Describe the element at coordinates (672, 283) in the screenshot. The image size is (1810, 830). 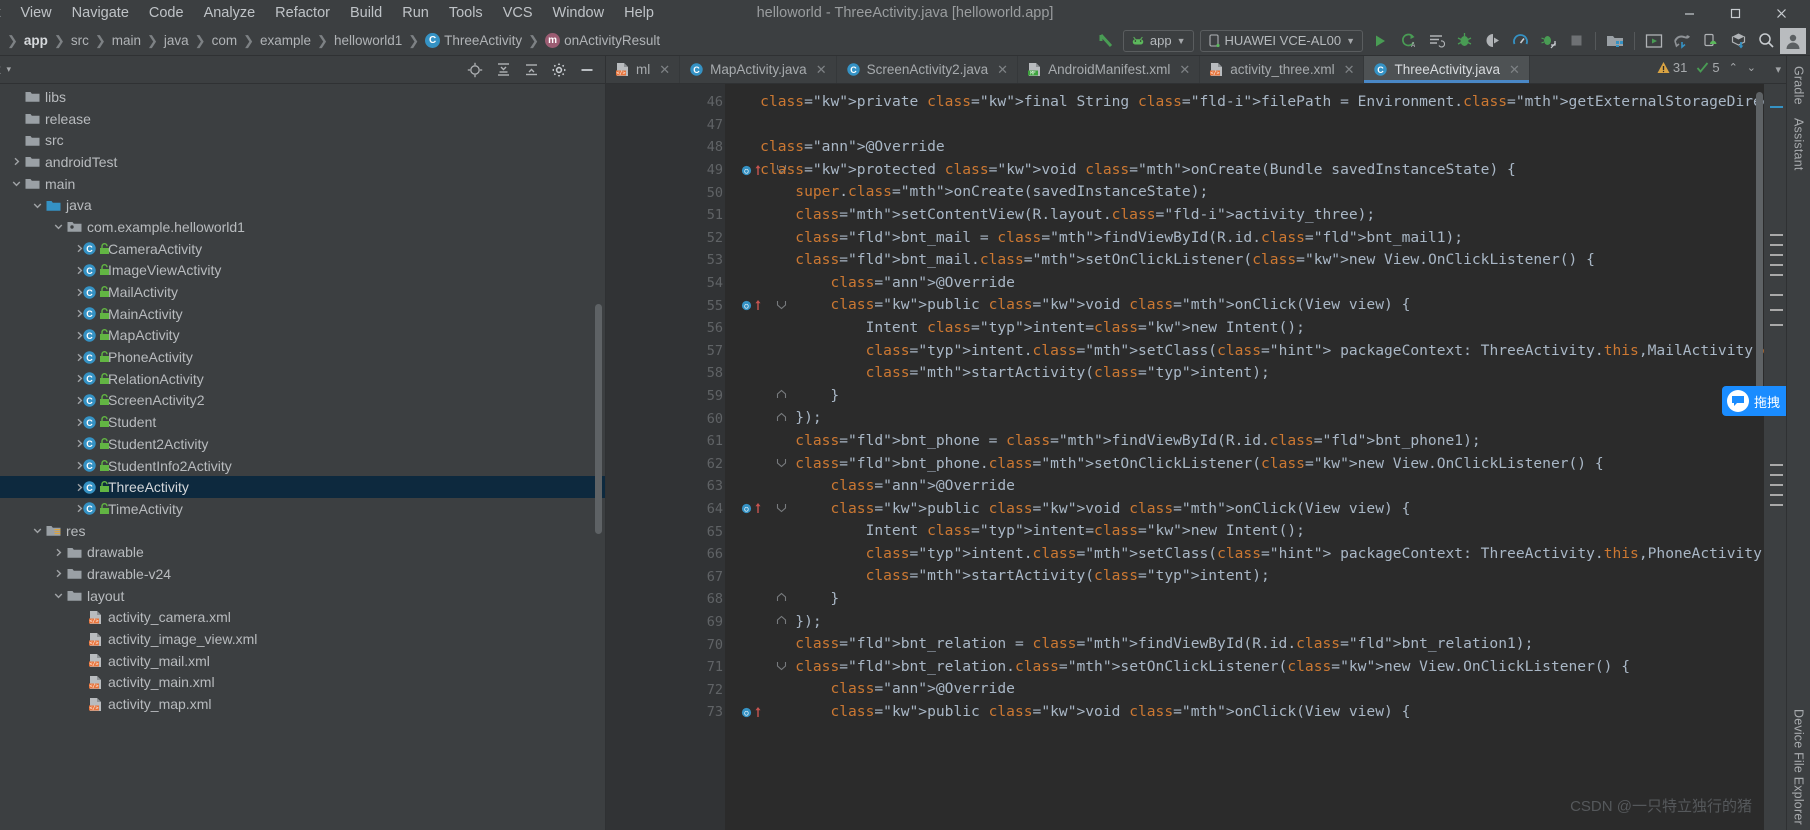
I see `gutter-line: 54` at that location.